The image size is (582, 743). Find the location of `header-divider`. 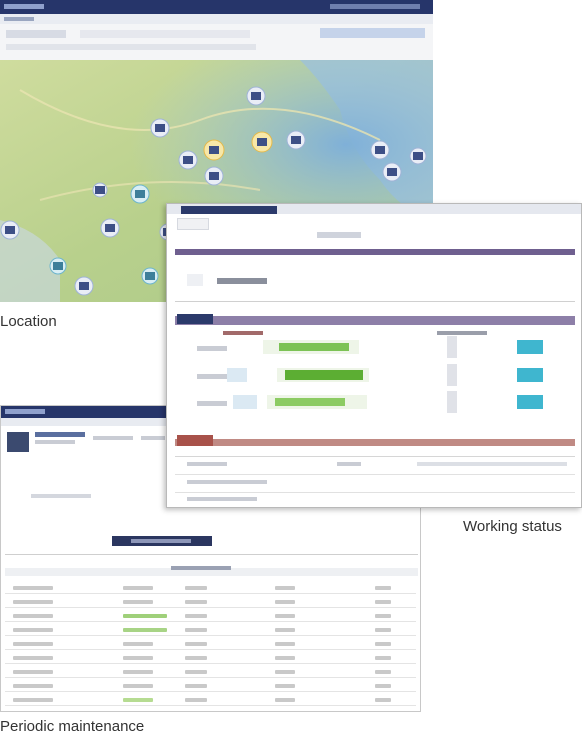

header-divider is located at coordinates (375, 252).